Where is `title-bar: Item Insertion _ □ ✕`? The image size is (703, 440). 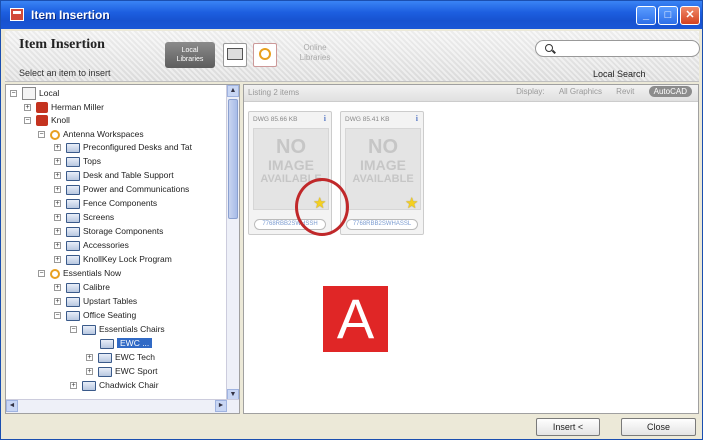 title-bar: Item Insertion _ □ ✕ is located at coordinates (351, 15).